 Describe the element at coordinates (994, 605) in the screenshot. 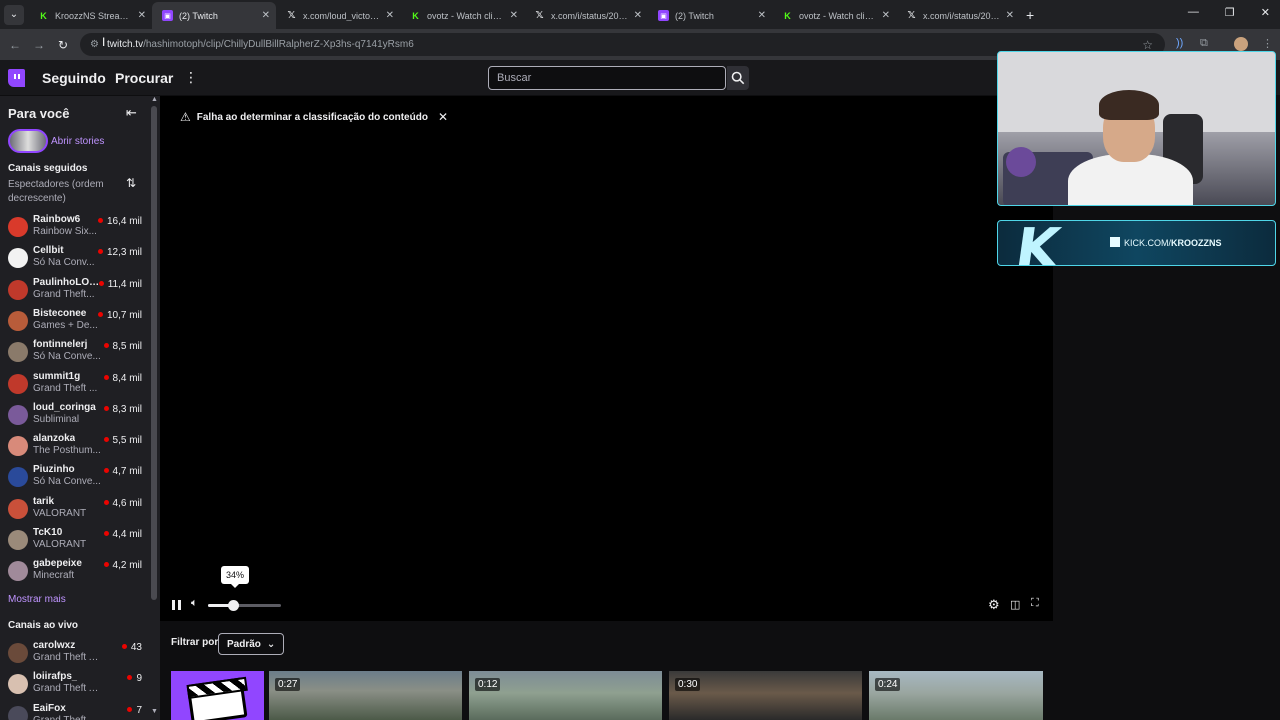

I see `settings-gear-icon: ⚙` at that location.